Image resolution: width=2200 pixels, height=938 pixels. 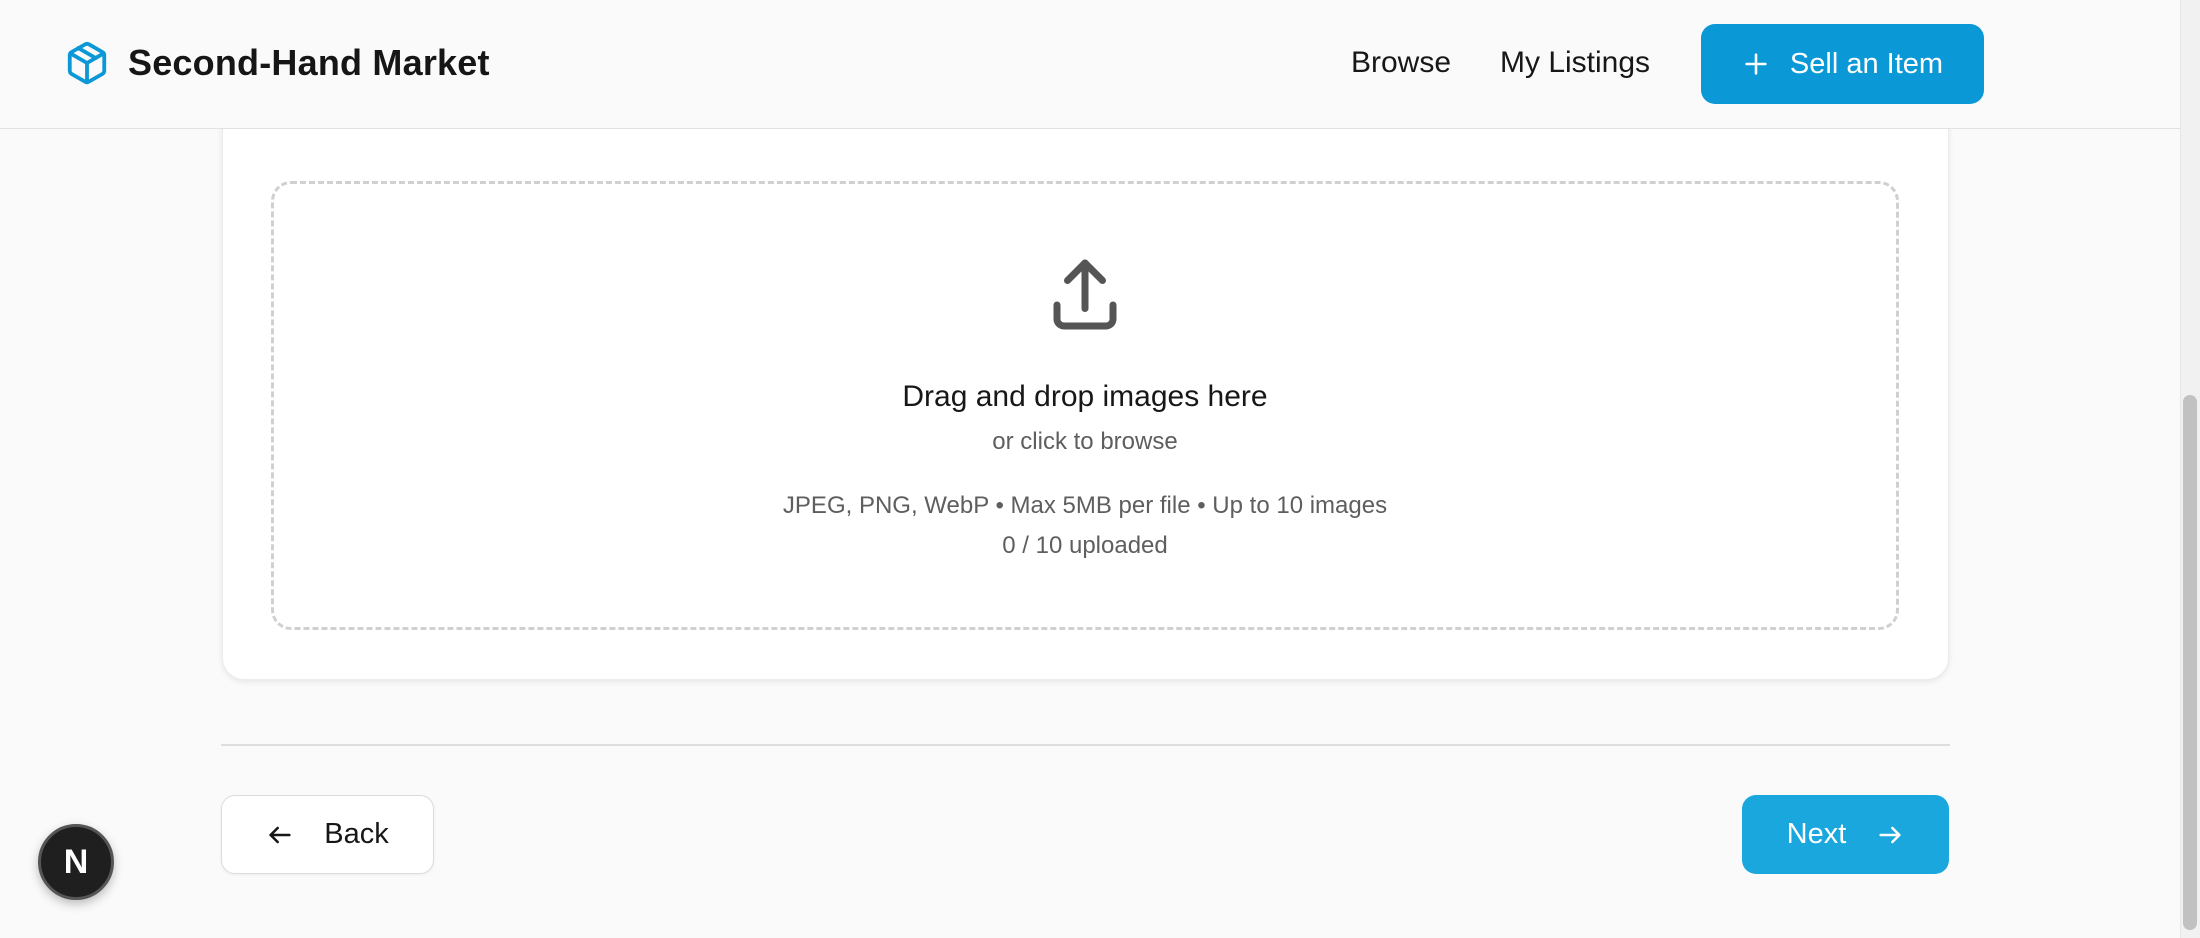 What do you see at coordinates (1756, 64) in the screenshot?
I see `plus-icon` at bounding box center [1756, 64].